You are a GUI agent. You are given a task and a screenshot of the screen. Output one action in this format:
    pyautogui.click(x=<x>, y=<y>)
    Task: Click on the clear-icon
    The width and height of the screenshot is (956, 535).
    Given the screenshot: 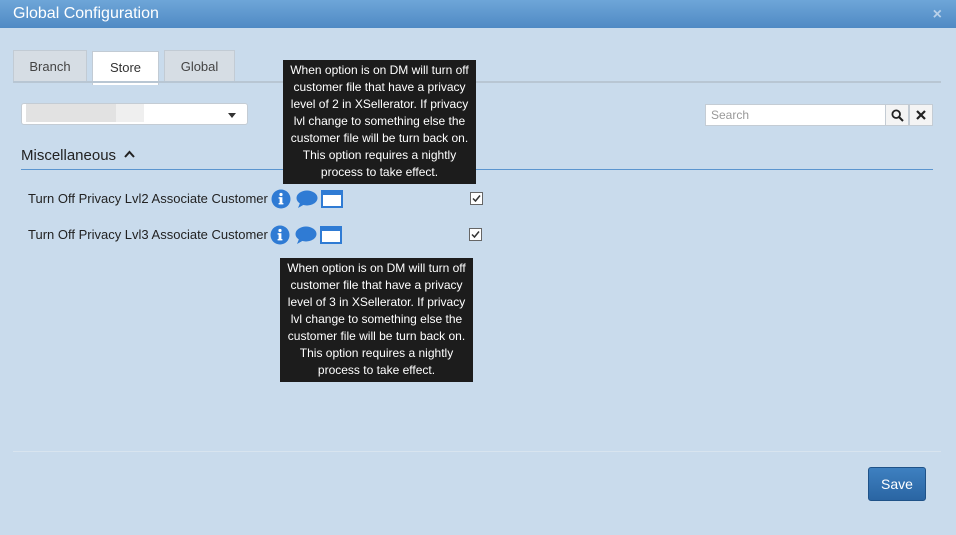 What is the action you would take?
    pyautogui.click(x=921, y=115)
    